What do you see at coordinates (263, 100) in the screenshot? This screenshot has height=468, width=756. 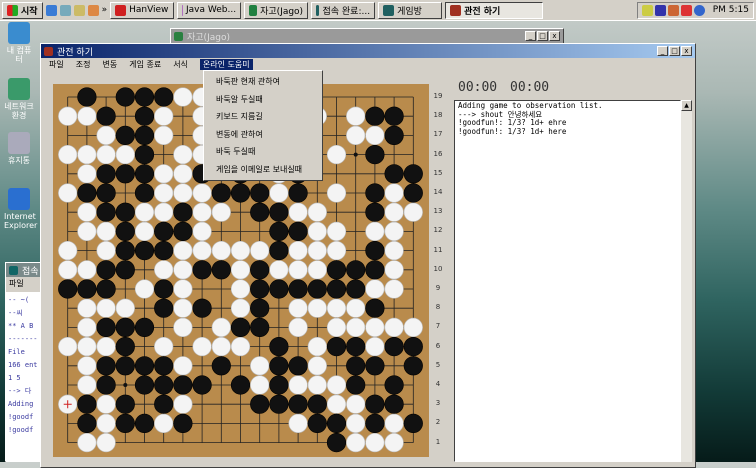 I see `help-menu-item: 바둑알 두실때` at bounding box center [263, 100].